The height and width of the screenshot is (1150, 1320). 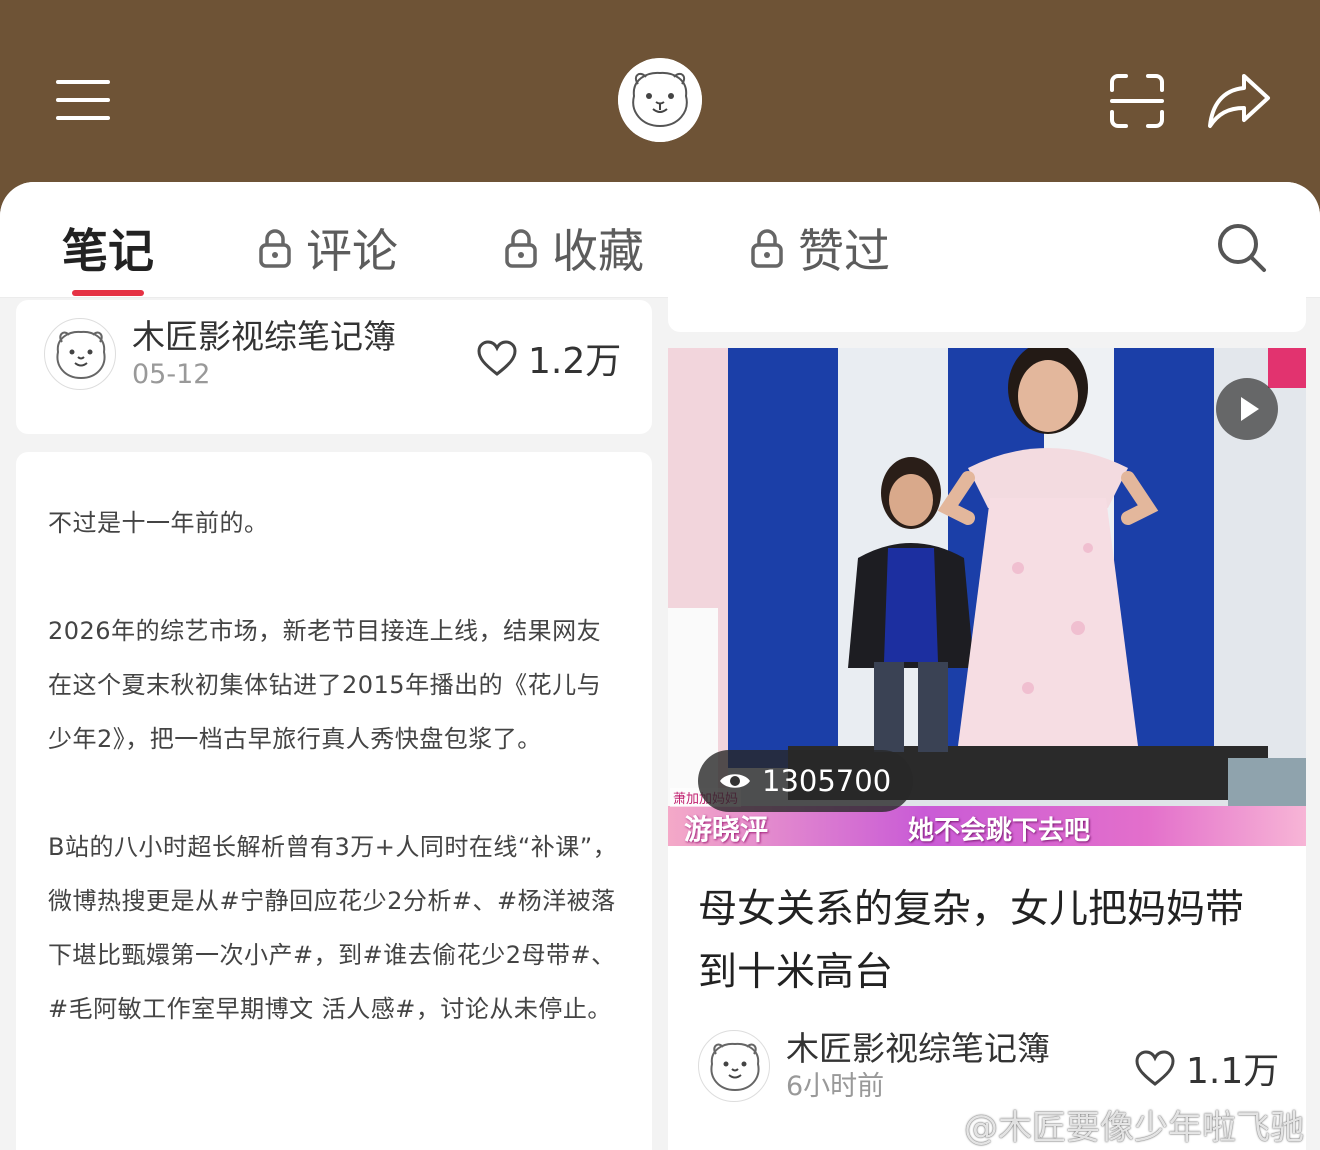 I want to click on like-button: 1.2万, so click(x=548, y=358).